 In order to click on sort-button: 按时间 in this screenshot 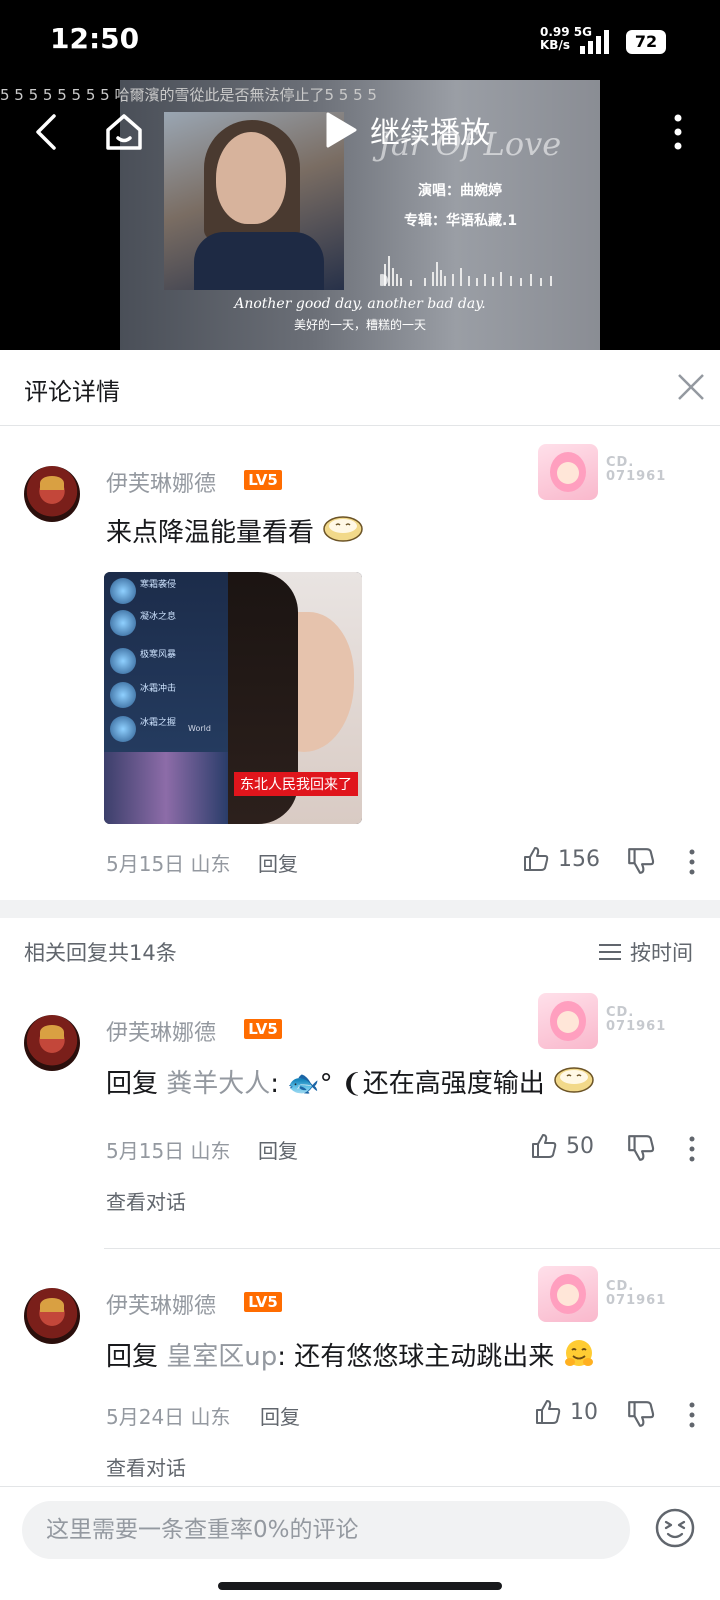, I will do `click(645, 952)`.